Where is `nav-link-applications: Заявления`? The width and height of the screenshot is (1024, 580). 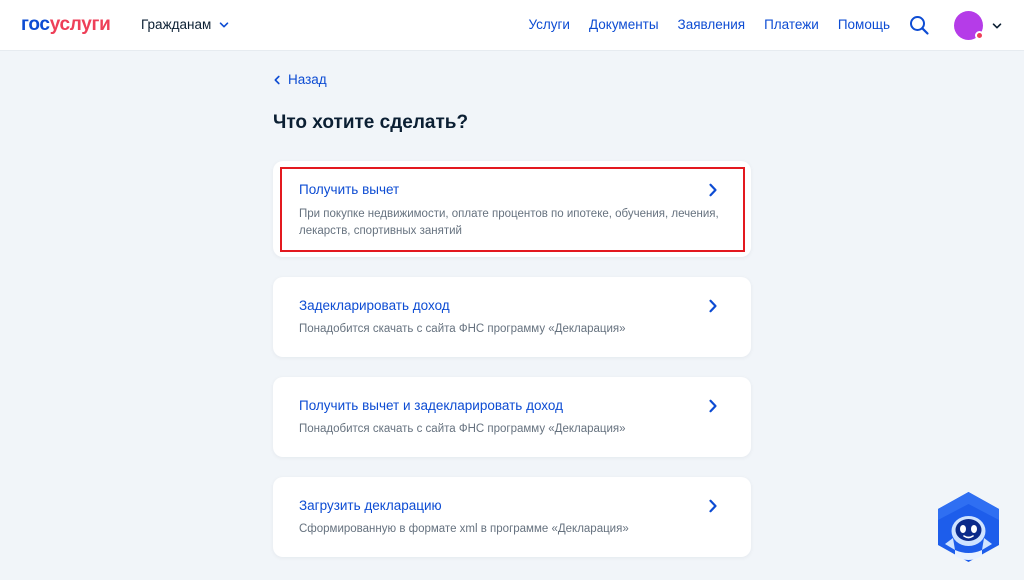
nav-link-applications: Заявления is located at coordinates (712, 25).